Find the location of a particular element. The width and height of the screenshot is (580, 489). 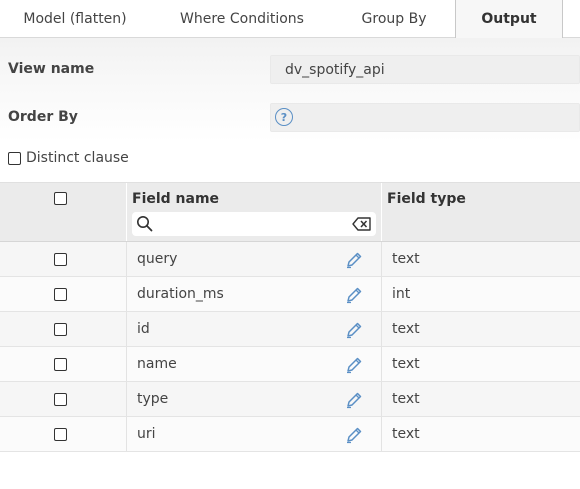

distinct-clause-option: Distinct clause is located at coordinates (68, 158).